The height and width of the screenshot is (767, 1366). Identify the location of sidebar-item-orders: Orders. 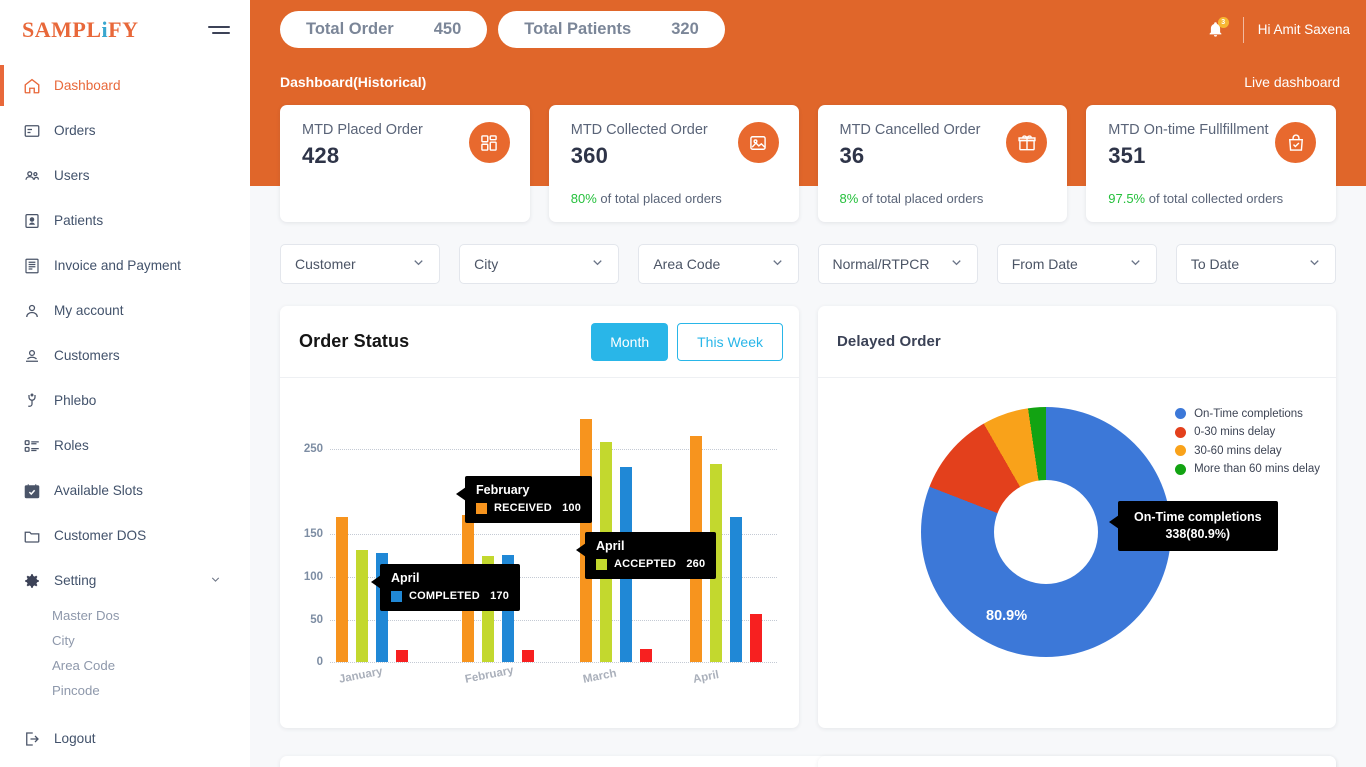
(125, 130).